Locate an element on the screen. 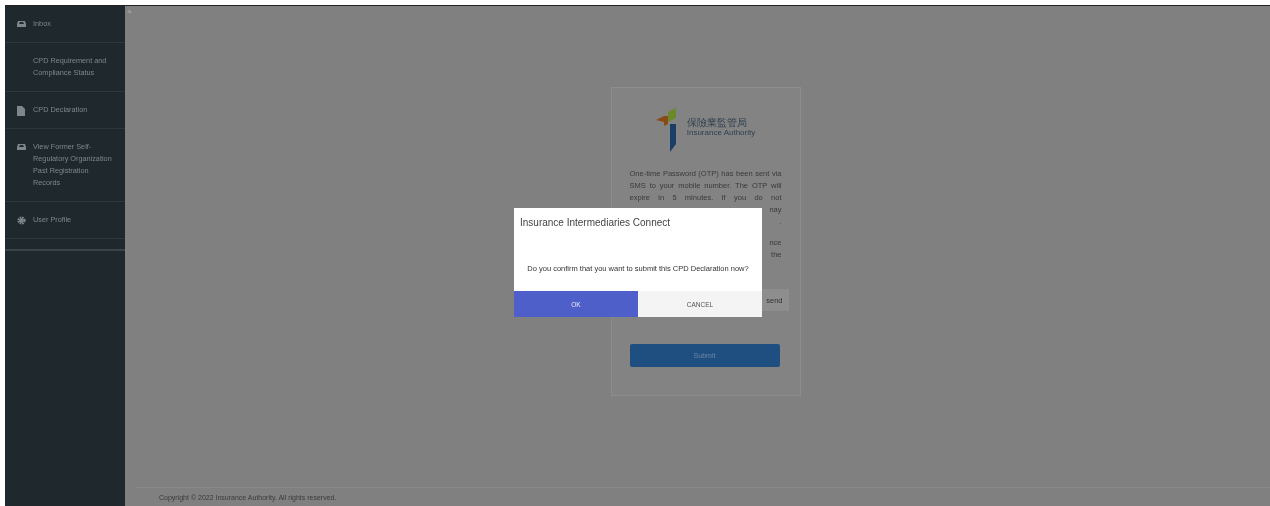 The height and width of the screenshot is (506, 1270). gear-icon is located at coordinates (21, 220).